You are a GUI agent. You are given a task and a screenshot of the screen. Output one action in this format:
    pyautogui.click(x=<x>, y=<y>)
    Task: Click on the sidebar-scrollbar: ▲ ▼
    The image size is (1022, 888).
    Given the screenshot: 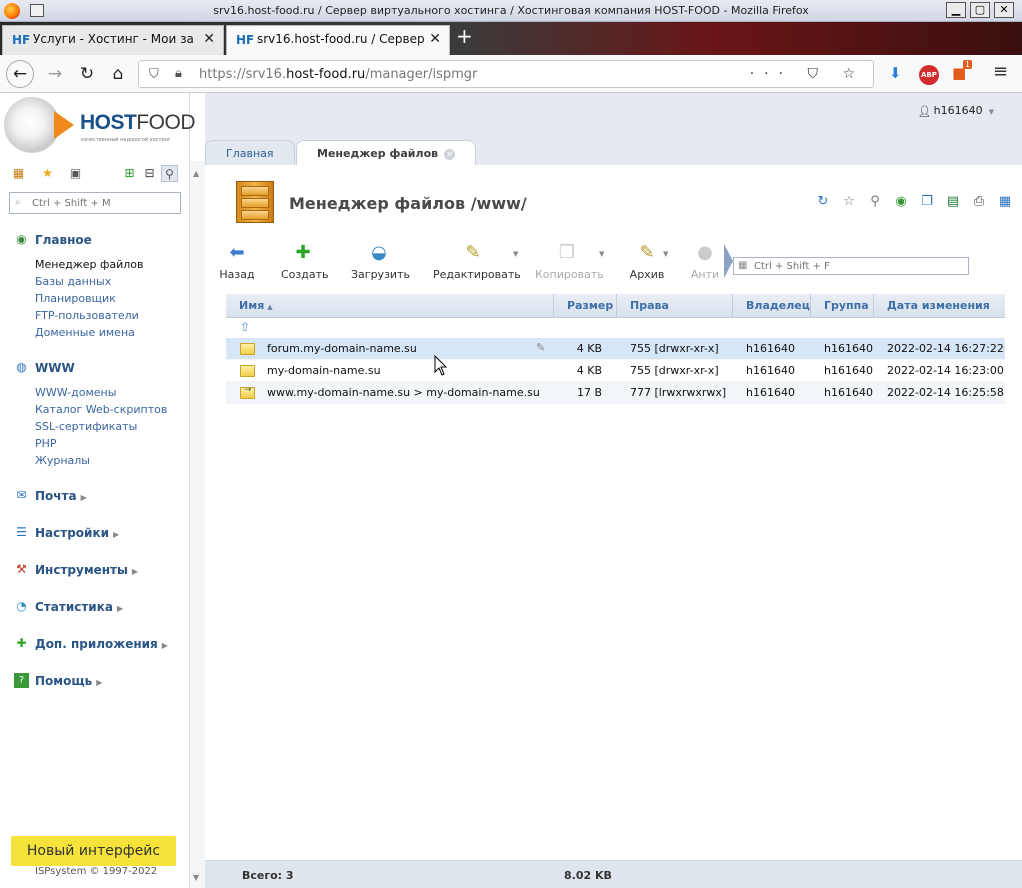 What is the action you would take?
    pyautogui.click(x=197, y=524)
    